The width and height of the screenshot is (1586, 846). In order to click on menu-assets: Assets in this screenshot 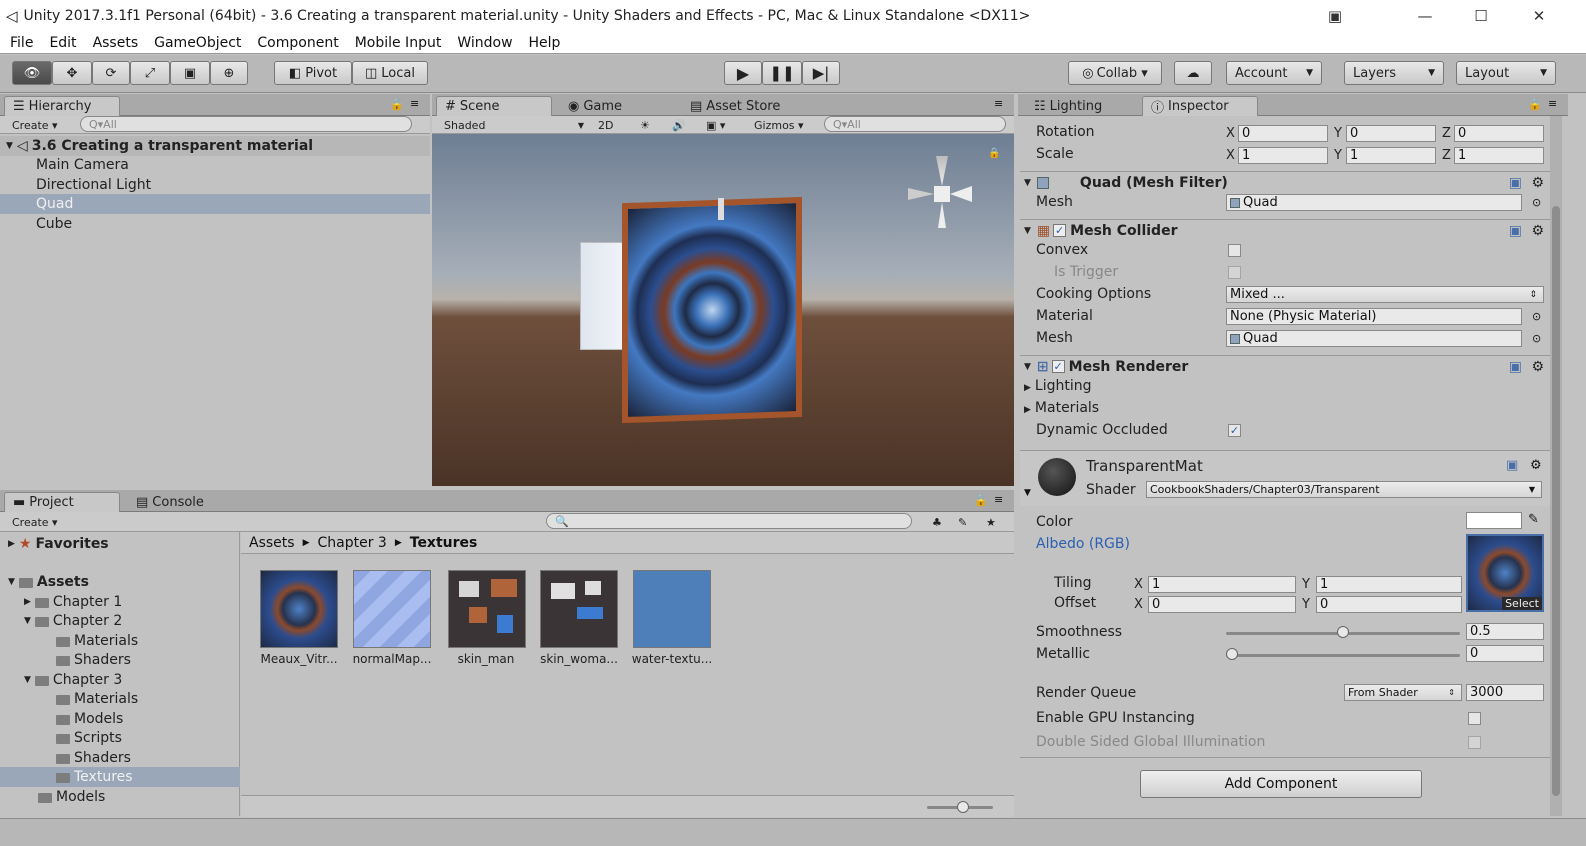, I will do `click(116, 43)`.